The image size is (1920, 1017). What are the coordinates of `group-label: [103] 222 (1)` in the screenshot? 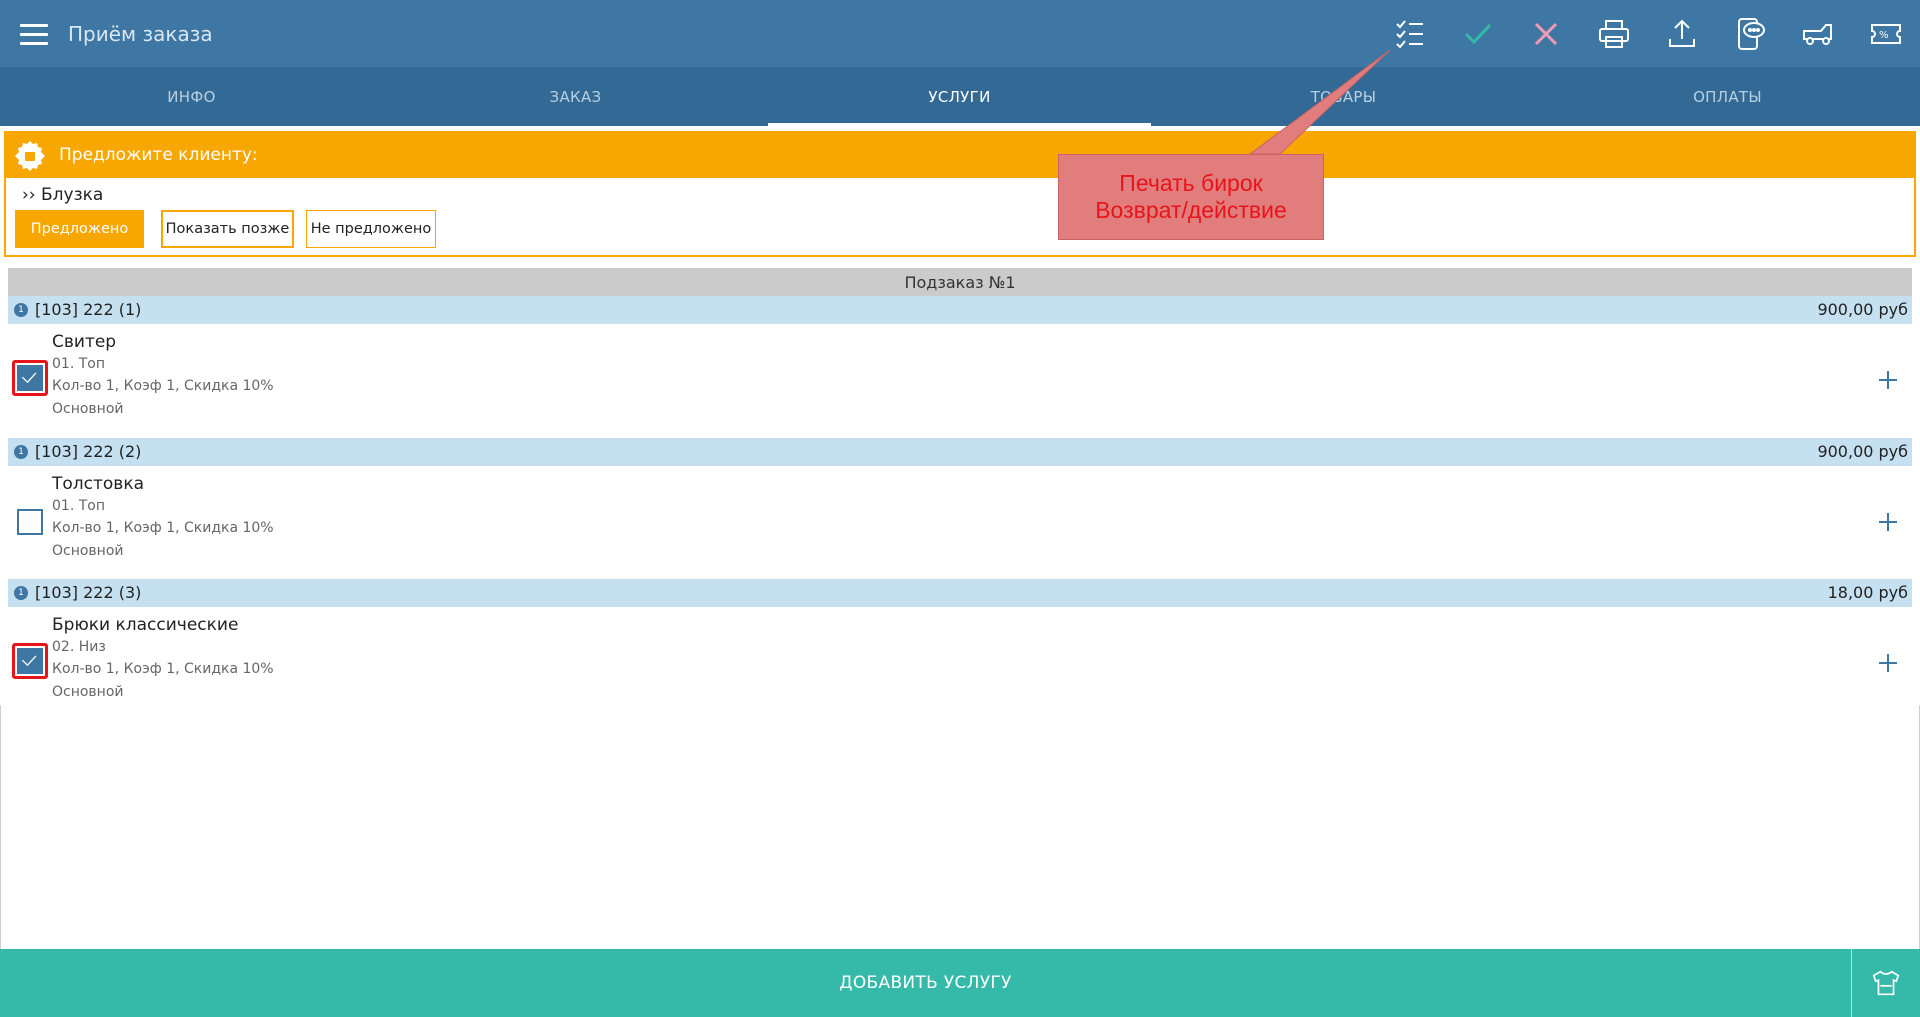 It's located at (88, 309).